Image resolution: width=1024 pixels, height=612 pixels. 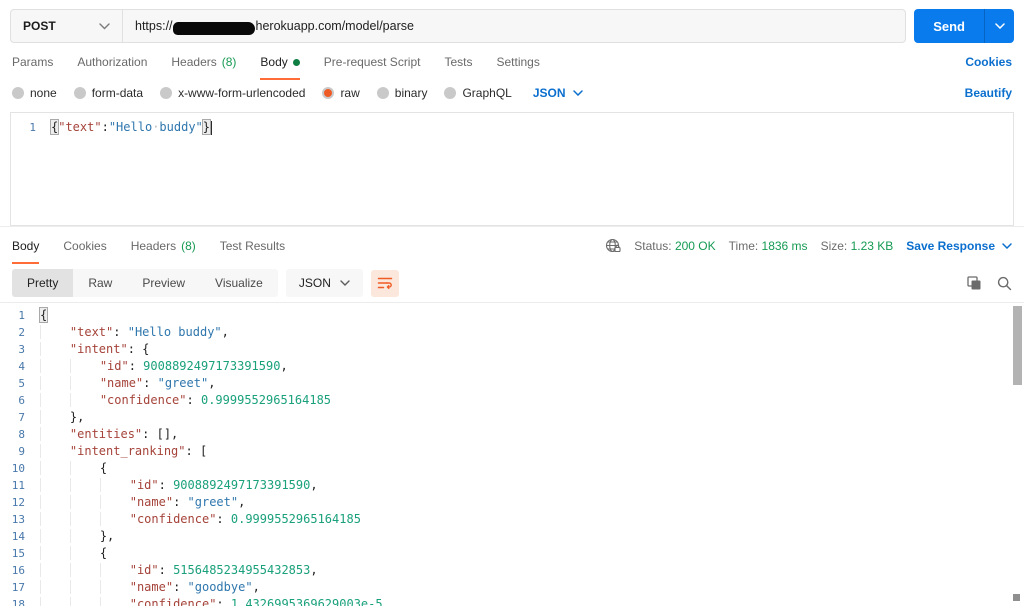 I want to click on line-number: 4, so click(x=21, y=366).